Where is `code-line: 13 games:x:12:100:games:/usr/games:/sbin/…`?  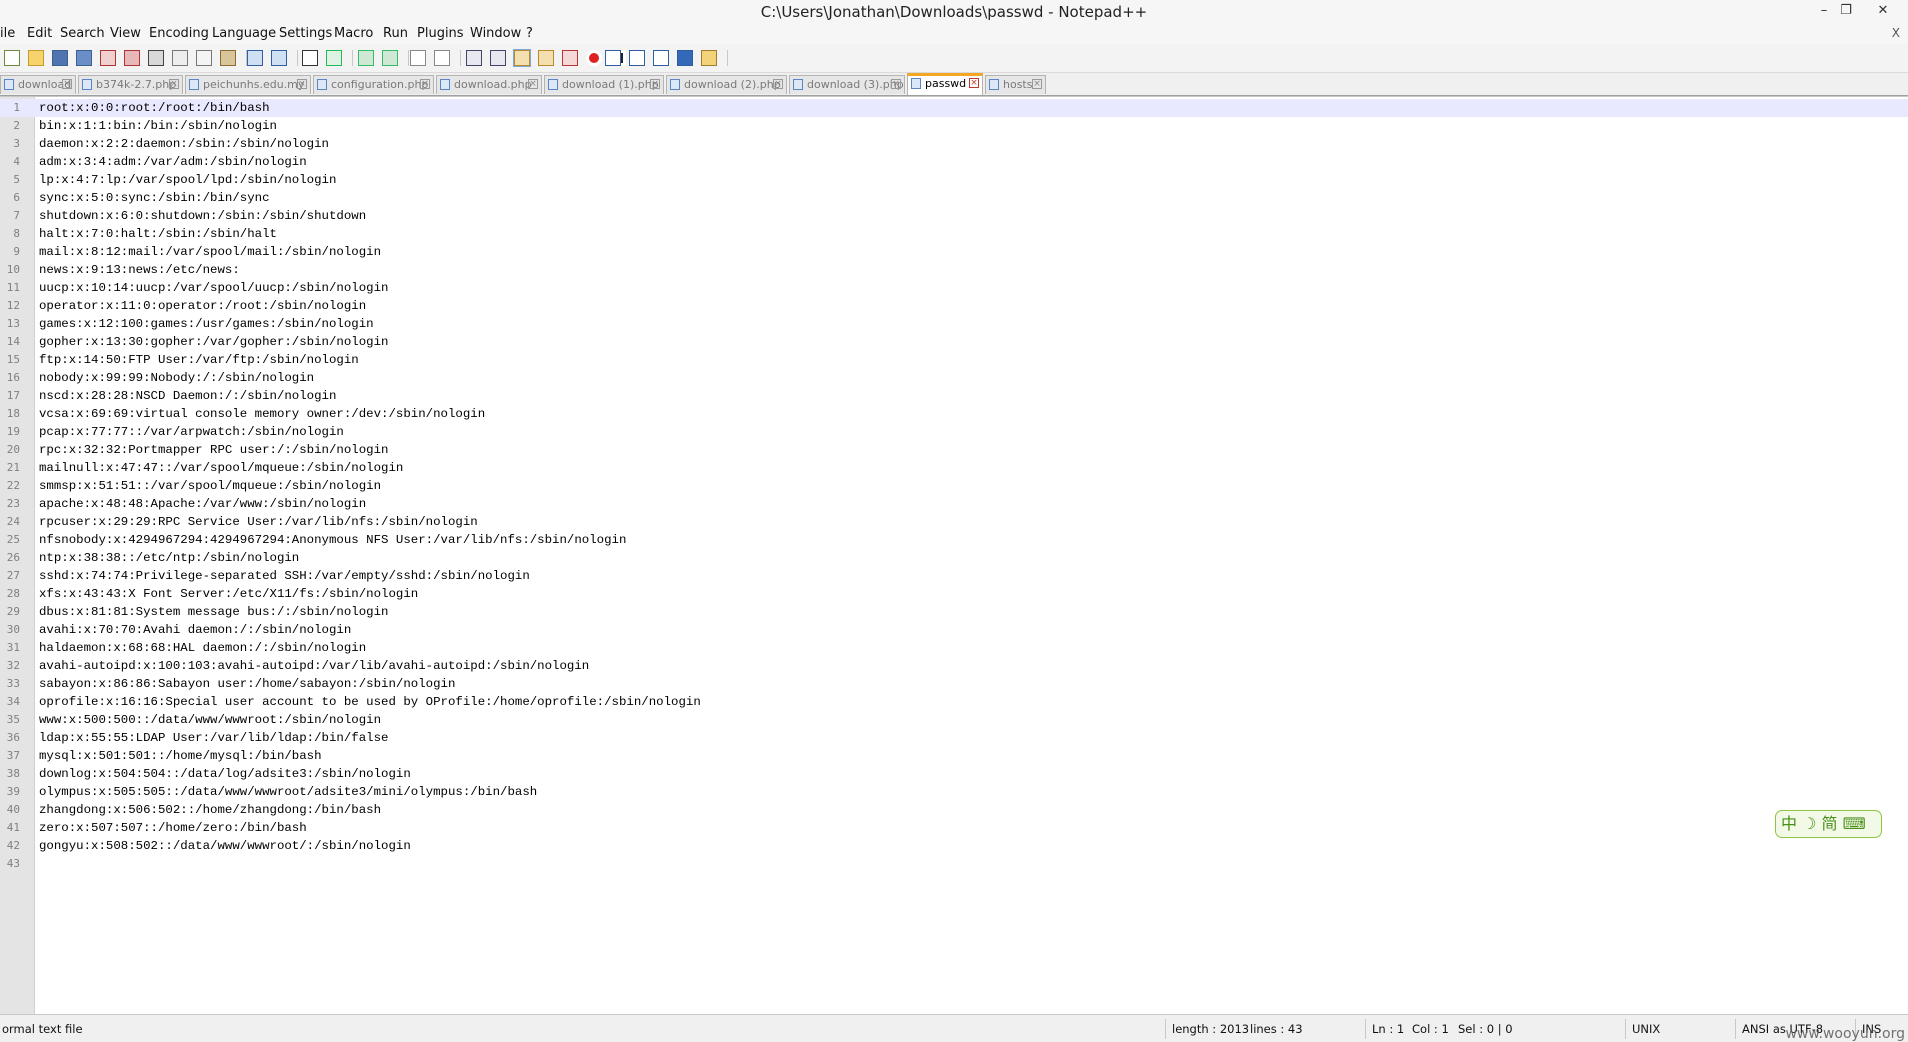
code-line: 13 games:x:12:100:games:/usr/games:/sbin/… is located at coordinates (954, 324).